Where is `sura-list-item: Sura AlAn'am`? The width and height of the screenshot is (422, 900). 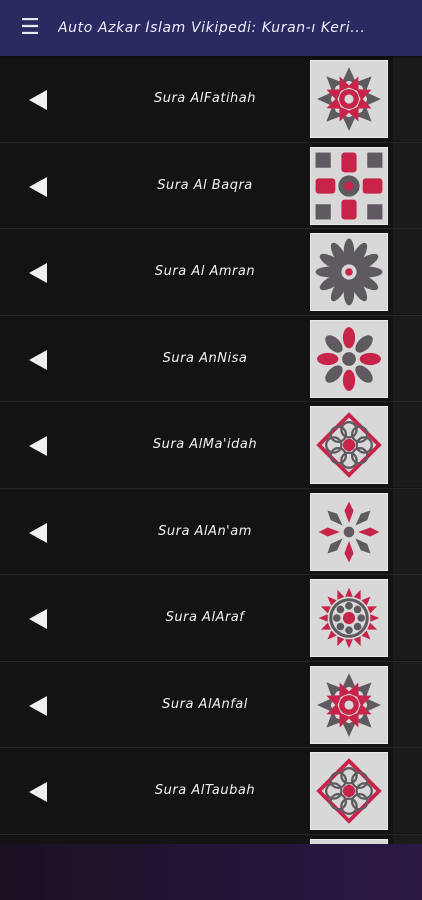
sura-list-item: Sura AlAn'am is located at coordinates (211, 531).